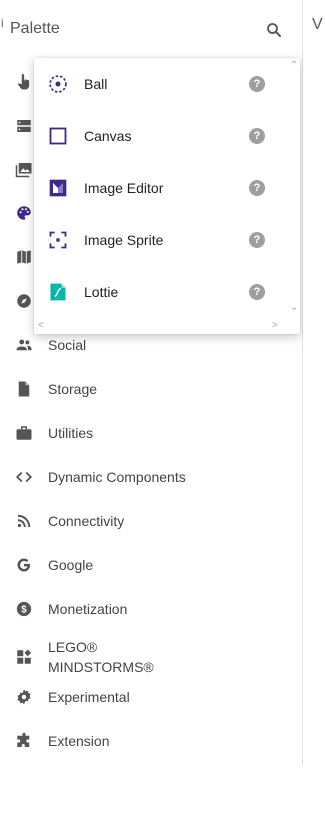 This screenshot has height=822, width=325. Describe the element at coordinates (35, 28) in the screenshot. I see `palette-title: Palette` at that location.